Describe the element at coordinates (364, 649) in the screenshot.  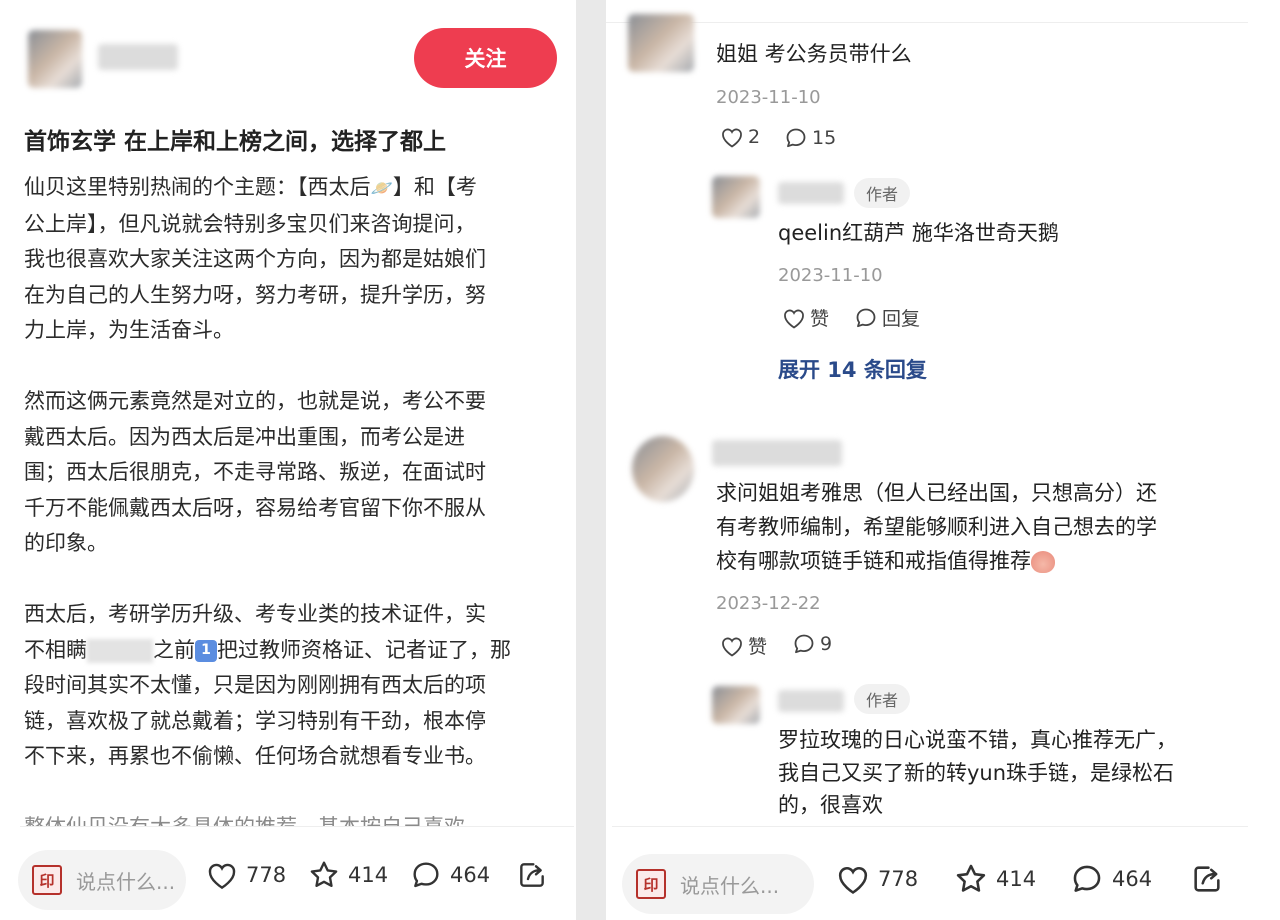
I see `post-text: 把过教师资格证、记者证了，那` at that location.